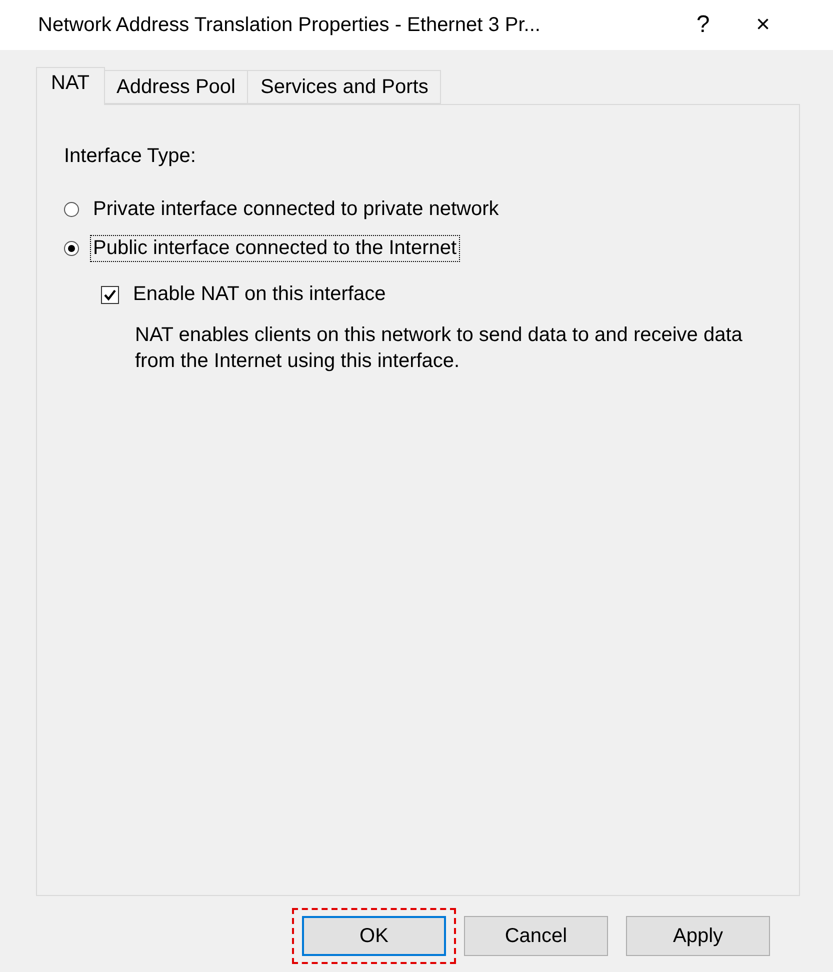 The image size is (833, 972). Describe the element at coordinates (439, 348) in the screenshot. I see `description-text: NAT enables clients on this network to send data to and receive data from the Internet using this interface.` at that location.